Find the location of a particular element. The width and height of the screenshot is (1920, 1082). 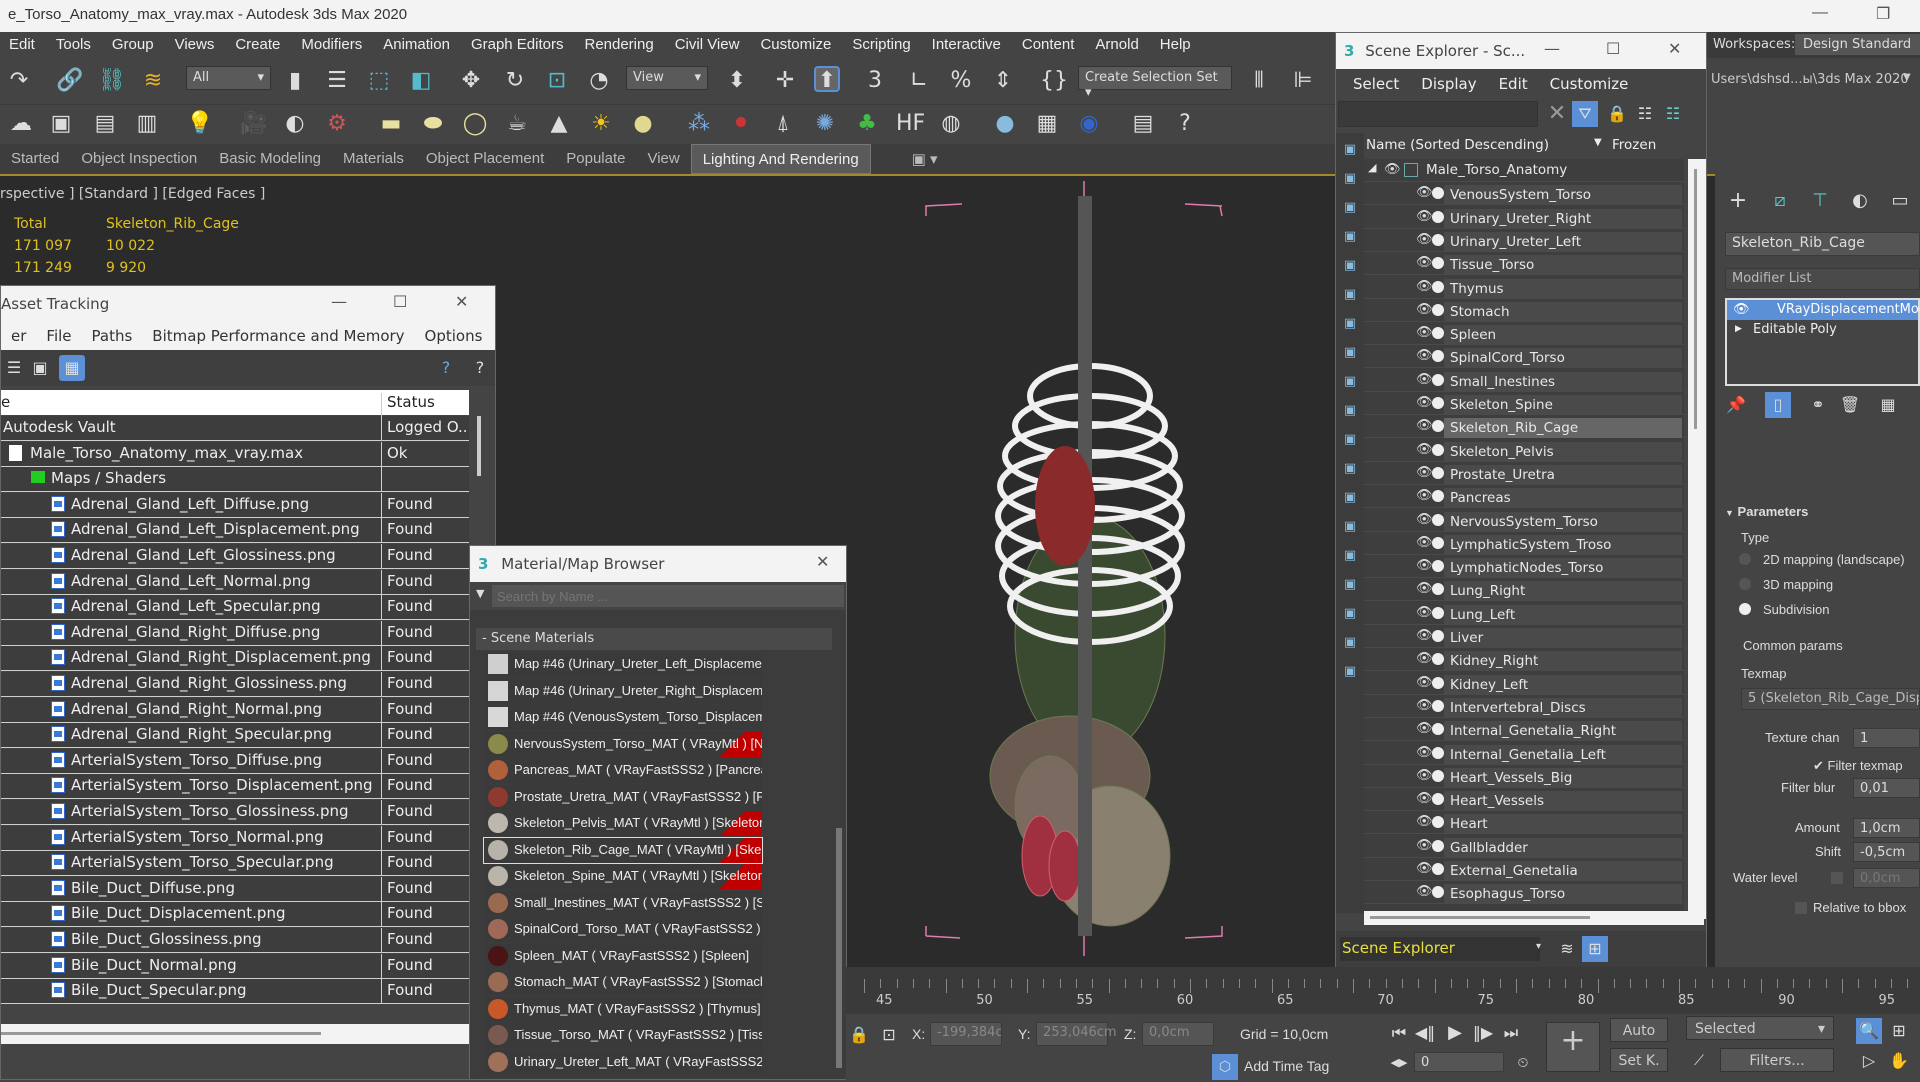

hierarchy-icon: ☷ is located at coordinates (1645, 114).